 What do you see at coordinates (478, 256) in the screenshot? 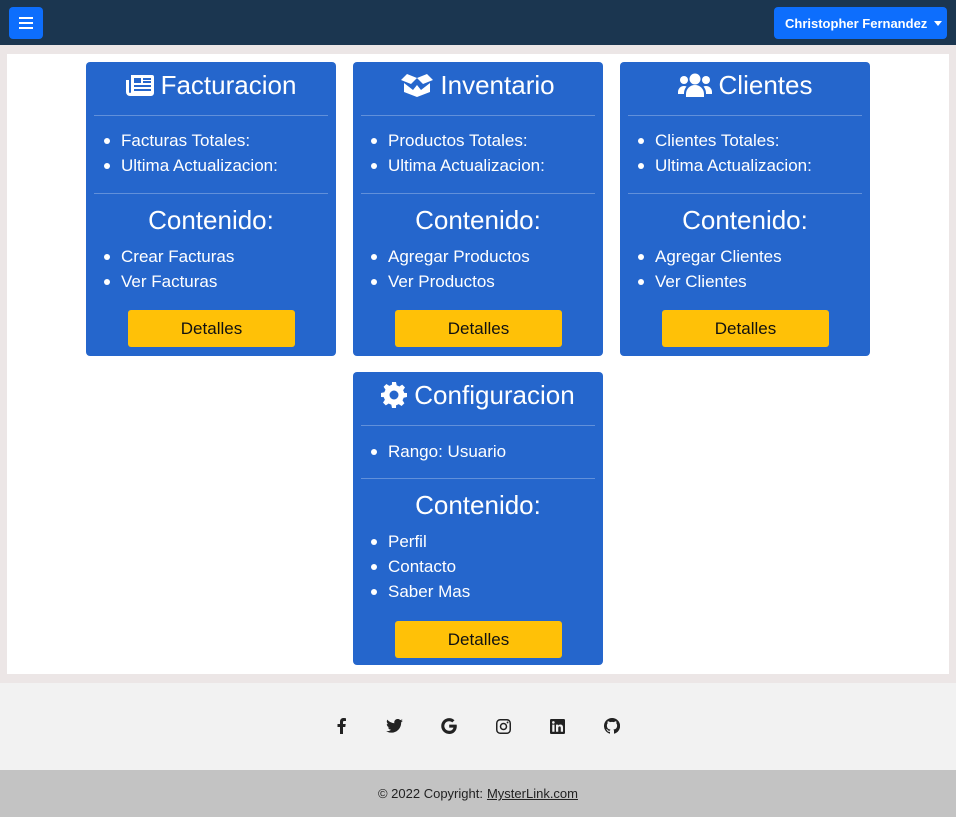
I see `content-link: Agregar Productos` at bounding box center [478, 256].